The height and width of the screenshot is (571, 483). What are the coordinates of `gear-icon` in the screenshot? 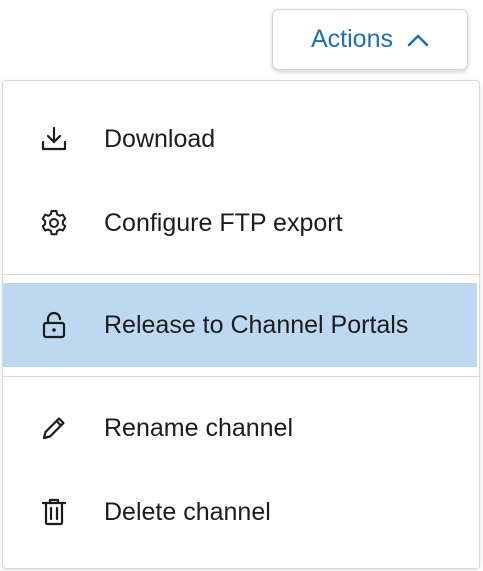 It's located at (54, 223).